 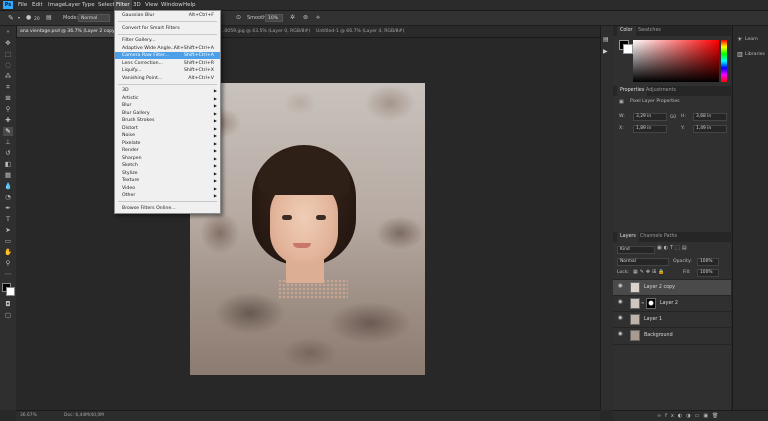 What do you see at coordinates (8, 186) in the screenshot?
I see `blur-tool-icon: 💧` at bounding box center [8, 186].